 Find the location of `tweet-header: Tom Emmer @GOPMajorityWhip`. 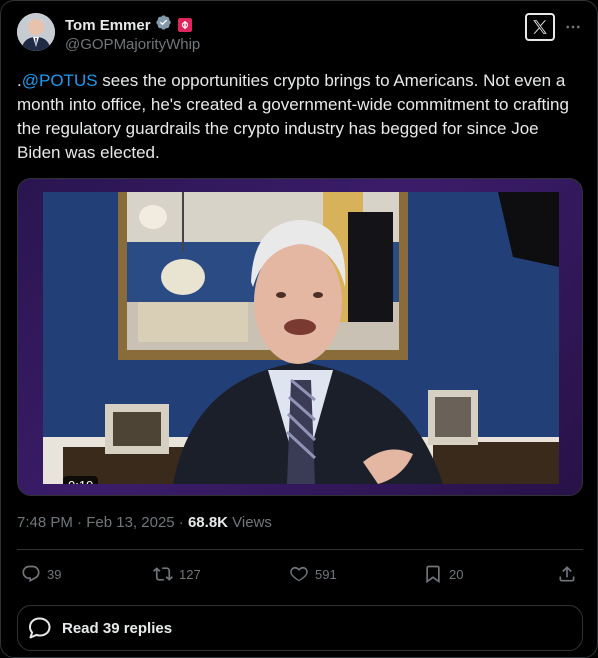

tweet-header: Tom Emmer @GOPMajorityWhip is located at coordinates (300, 35).